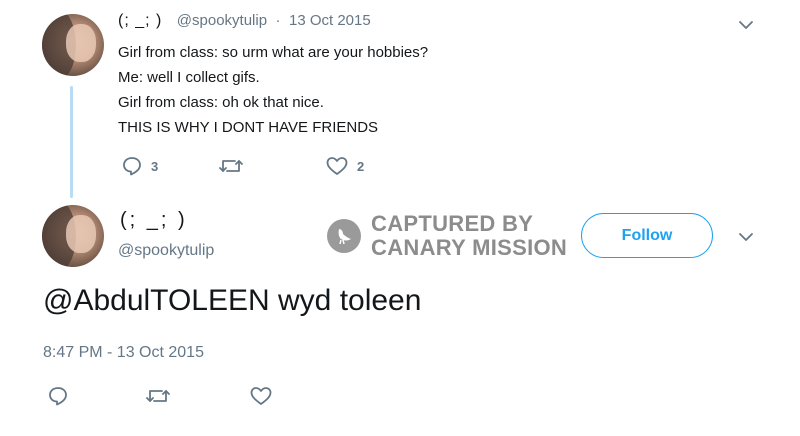  What do you see at coordinates (221, 102) in the screenshot?
I see `tweet-line: Girl from class: oh ok that nice.` at bounding box center [221, 102].